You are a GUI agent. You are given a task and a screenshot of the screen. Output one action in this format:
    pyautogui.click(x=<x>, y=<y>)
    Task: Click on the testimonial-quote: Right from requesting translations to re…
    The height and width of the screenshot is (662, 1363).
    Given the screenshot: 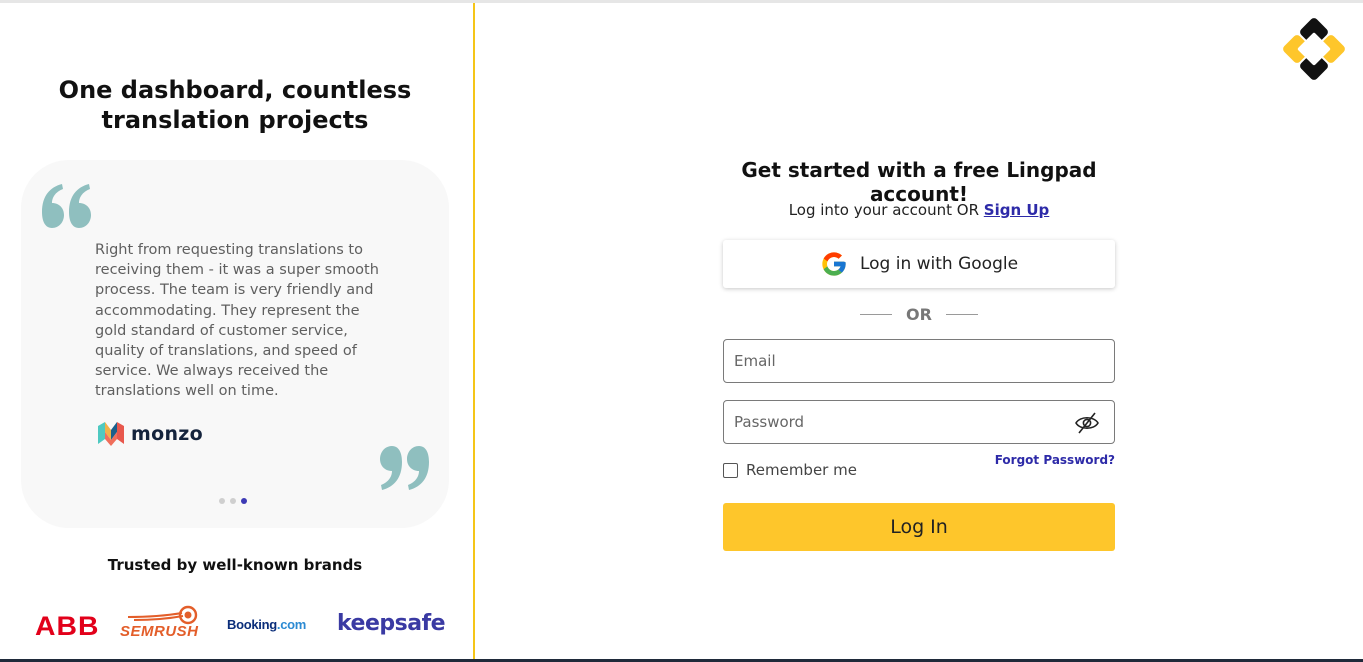 What is the action you would take?
    pyautogui.click(x=237, y=321)
    